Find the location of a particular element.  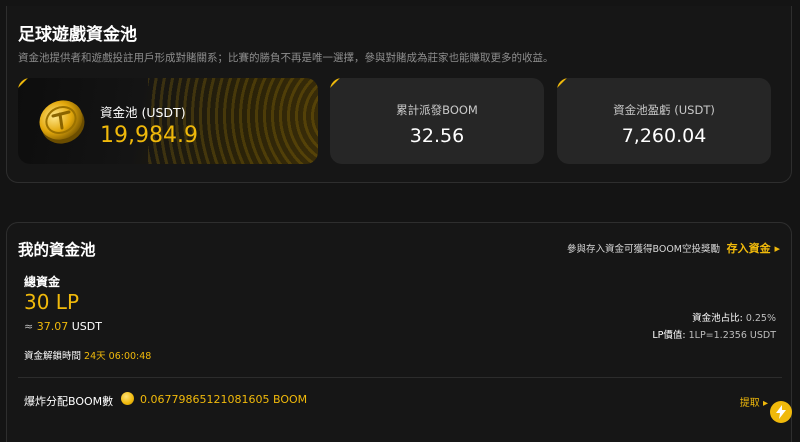

boom-card-value: 32.56 is located at coordinates (437, 136).